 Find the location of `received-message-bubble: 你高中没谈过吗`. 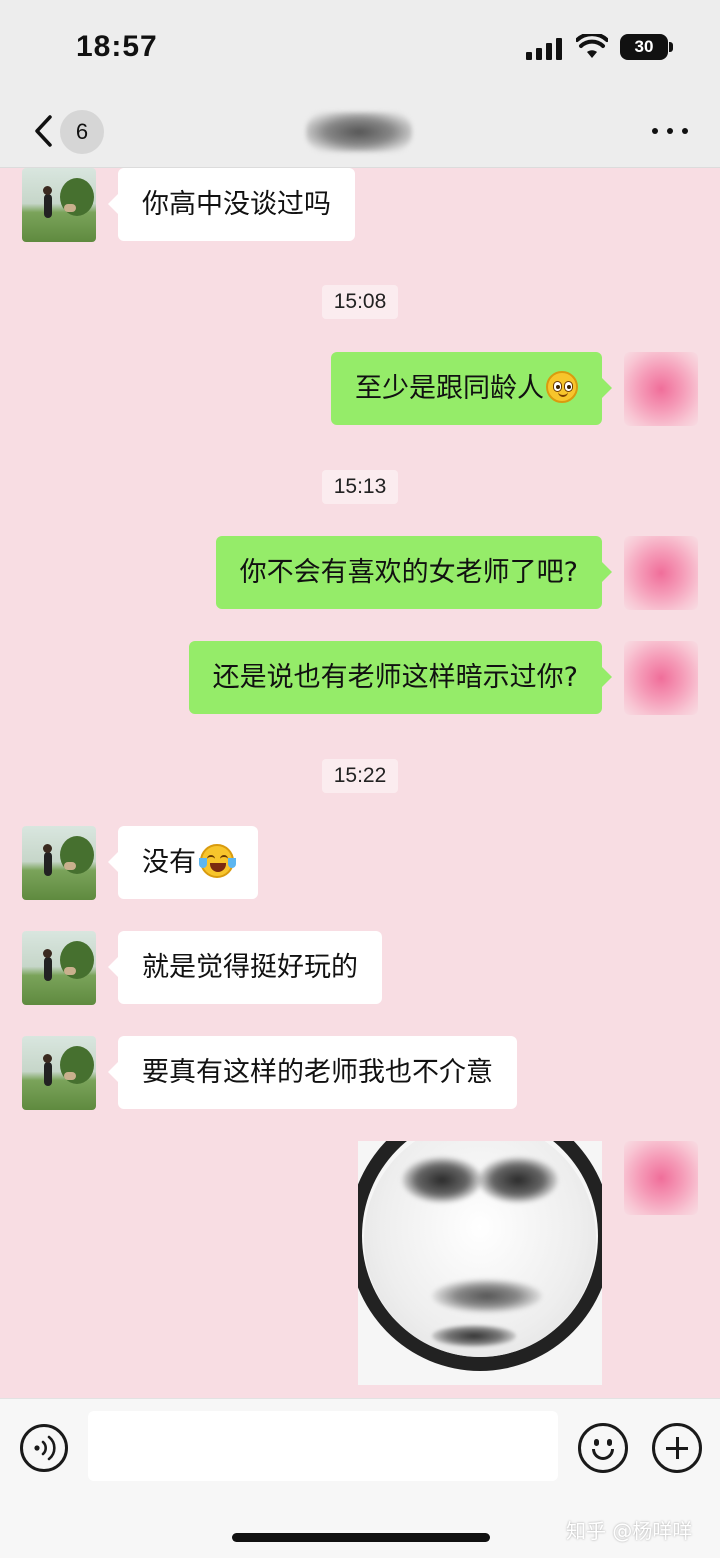

received-message-bubble: 你高中没谈过吗 is located at coordinates (231, 204).